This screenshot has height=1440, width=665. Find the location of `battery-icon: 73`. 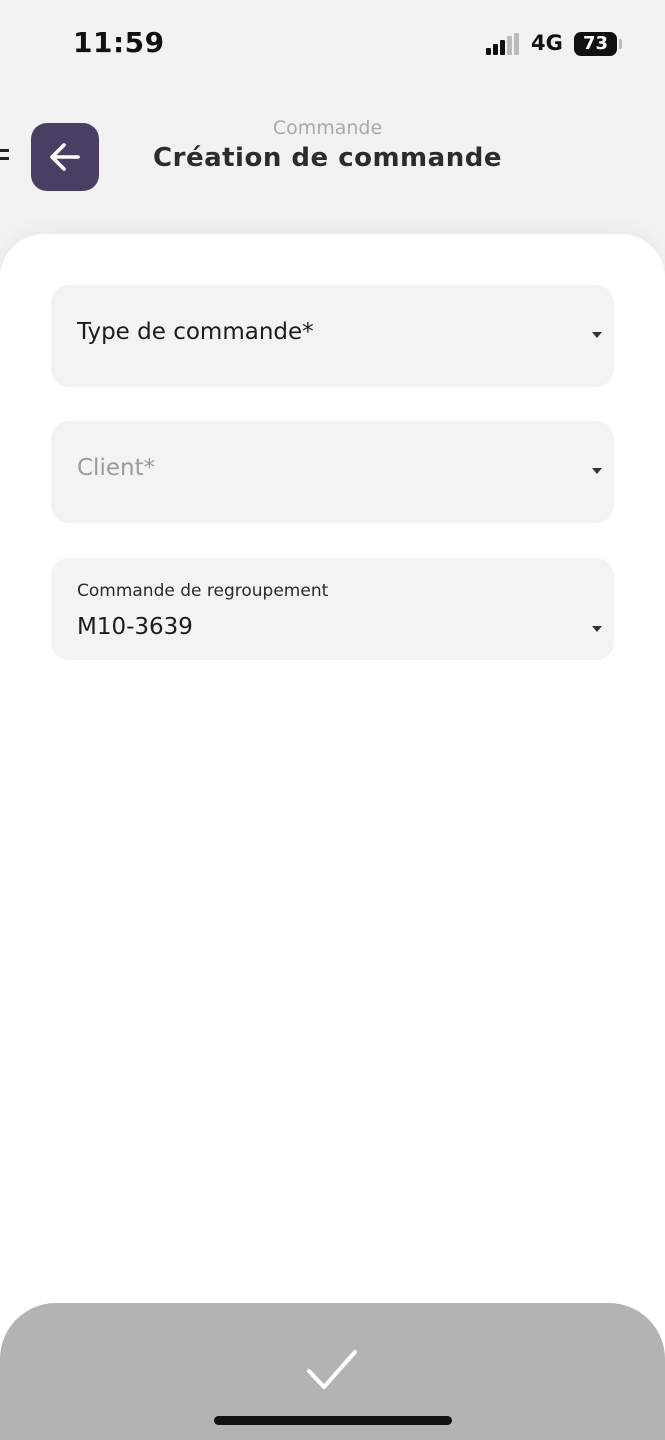

battery-icon: 73 is located at coordinates (595, 44).